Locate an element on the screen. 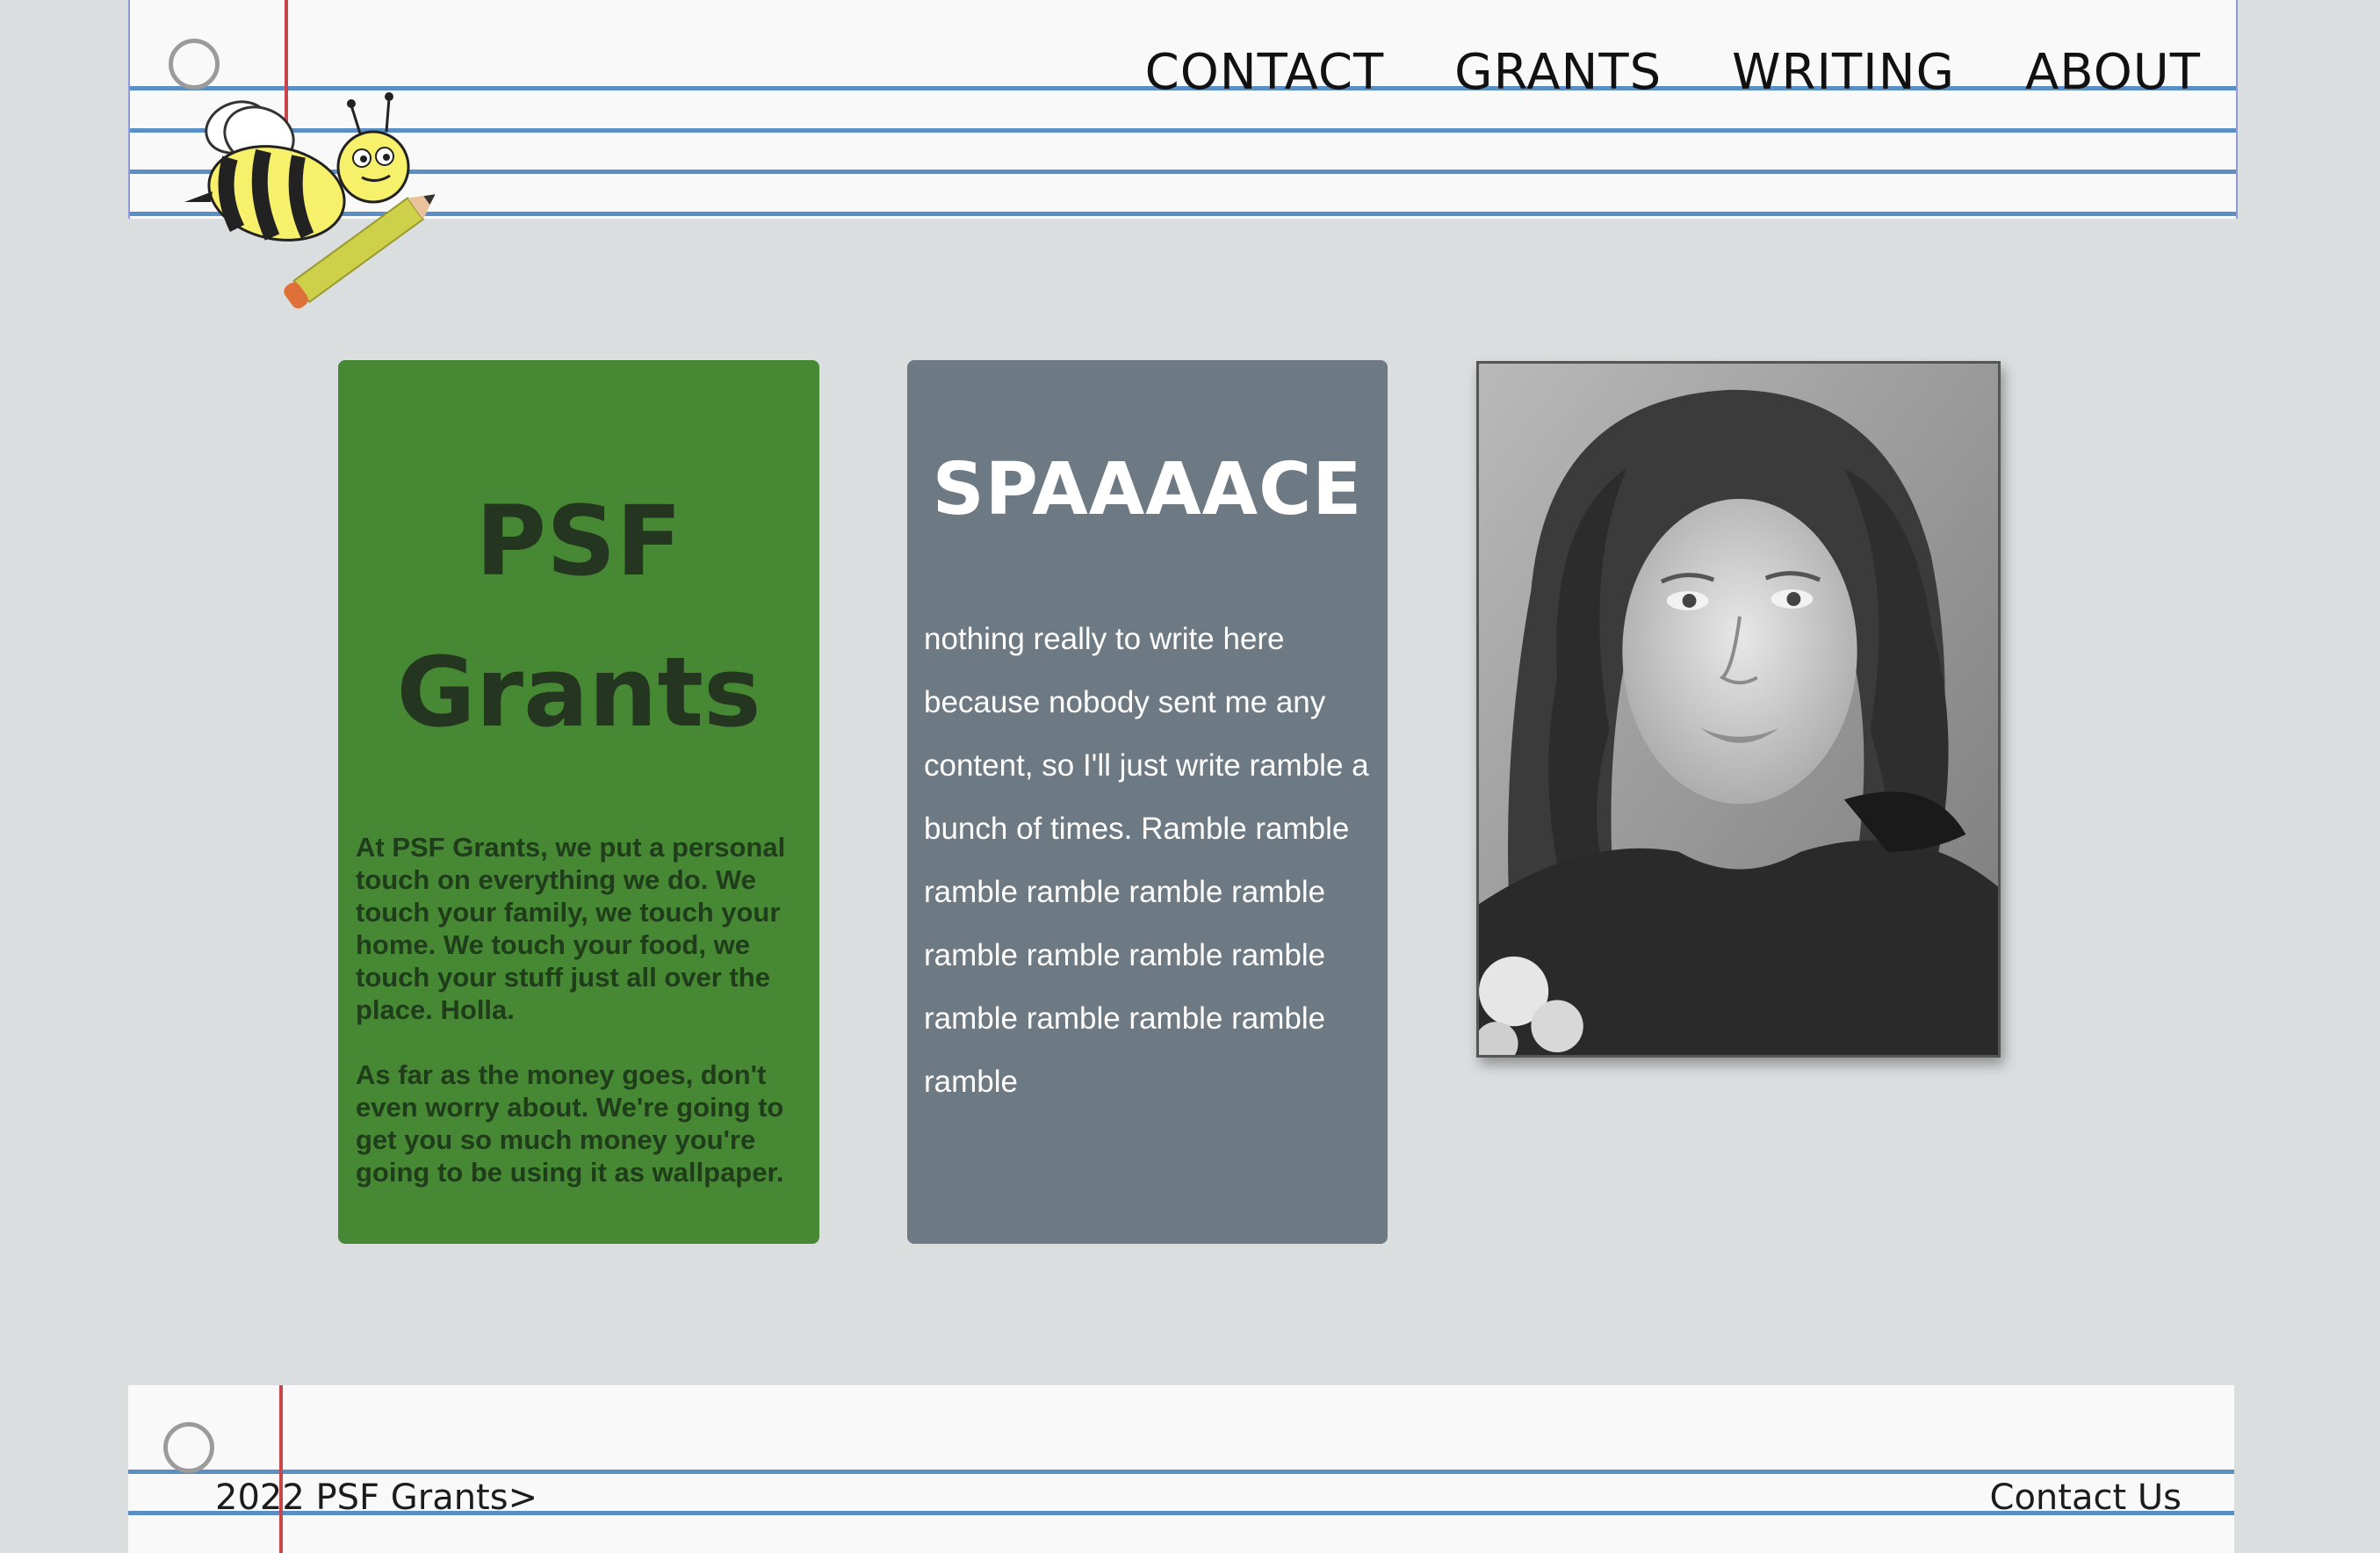  paper-rule is located at coordinates (1181, 1472).